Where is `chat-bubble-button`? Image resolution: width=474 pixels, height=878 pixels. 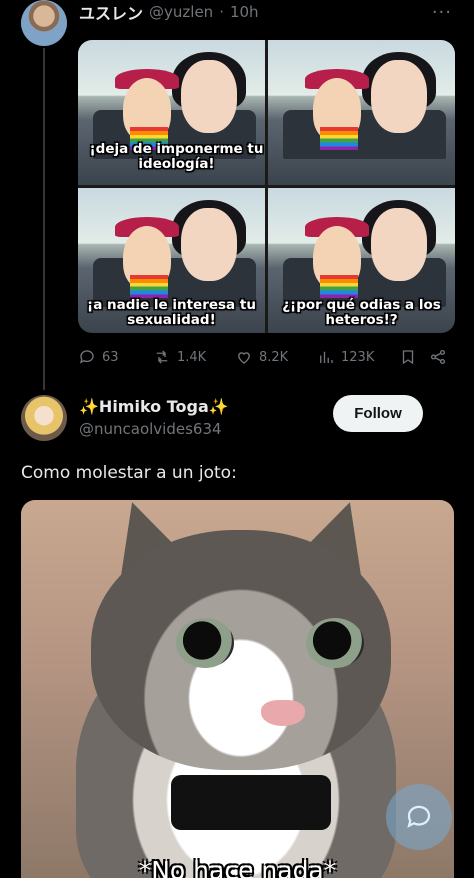 chat-bubble-button is located at coordinates (419, 817).